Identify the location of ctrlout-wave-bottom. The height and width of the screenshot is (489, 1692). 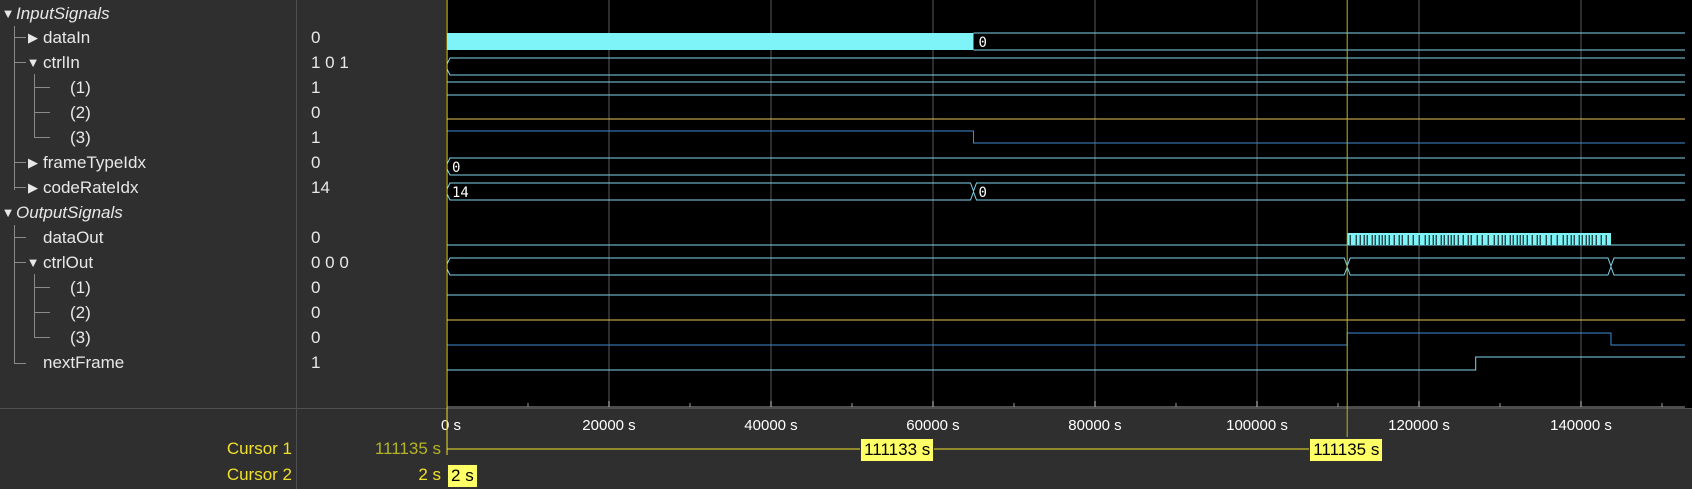
(1065, 270).